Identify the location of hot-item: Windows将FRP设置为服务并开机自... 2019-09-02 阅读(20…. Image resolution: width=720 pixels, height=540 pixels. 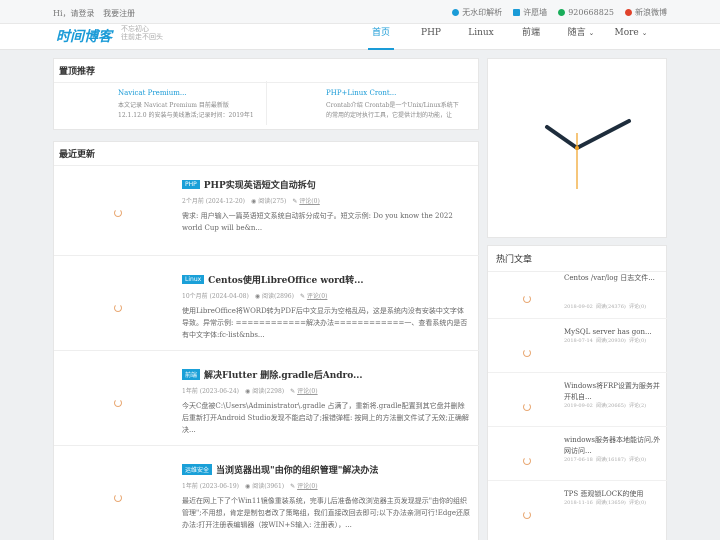
(578, 400).